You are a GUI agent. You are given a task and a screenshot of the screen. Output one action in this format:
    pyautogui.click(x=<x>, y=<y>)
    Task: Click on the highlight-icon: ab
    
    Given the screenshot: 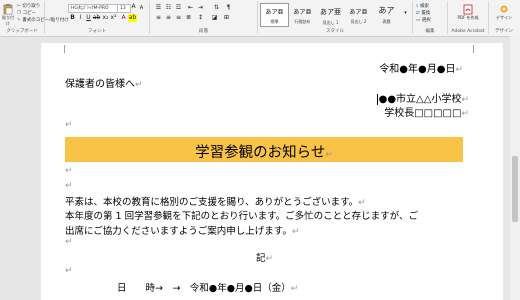 What is the action you would take?
    pyautogui.click(x=132, y=18)
    